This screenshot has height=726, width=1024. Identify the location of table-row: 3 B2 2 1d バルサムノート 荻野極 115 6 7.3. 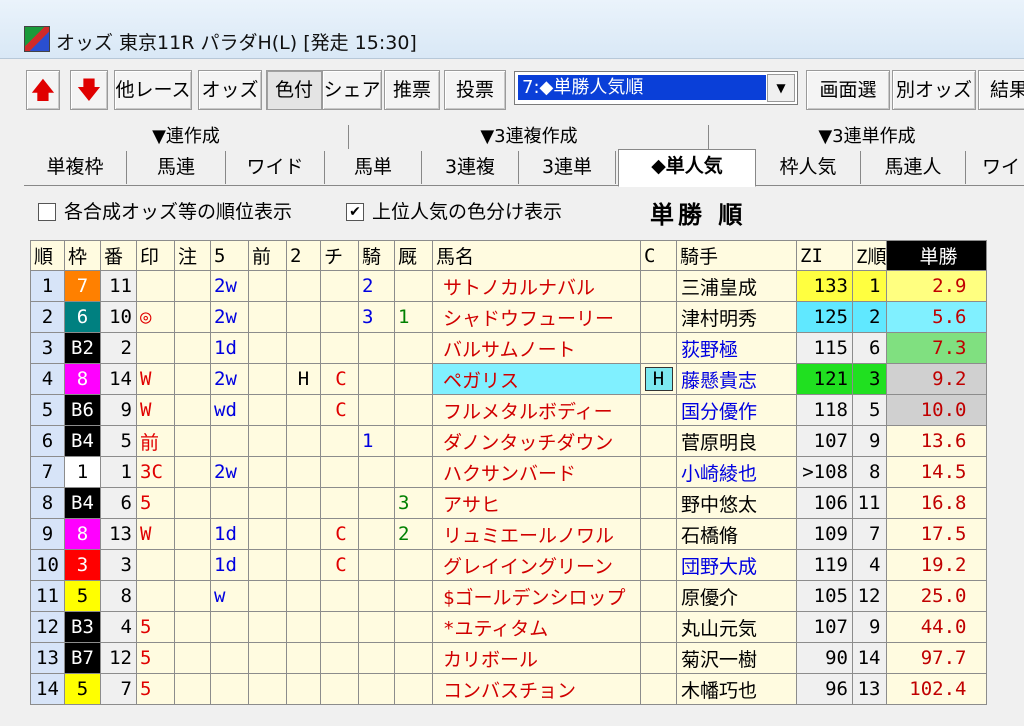
(509, 348).